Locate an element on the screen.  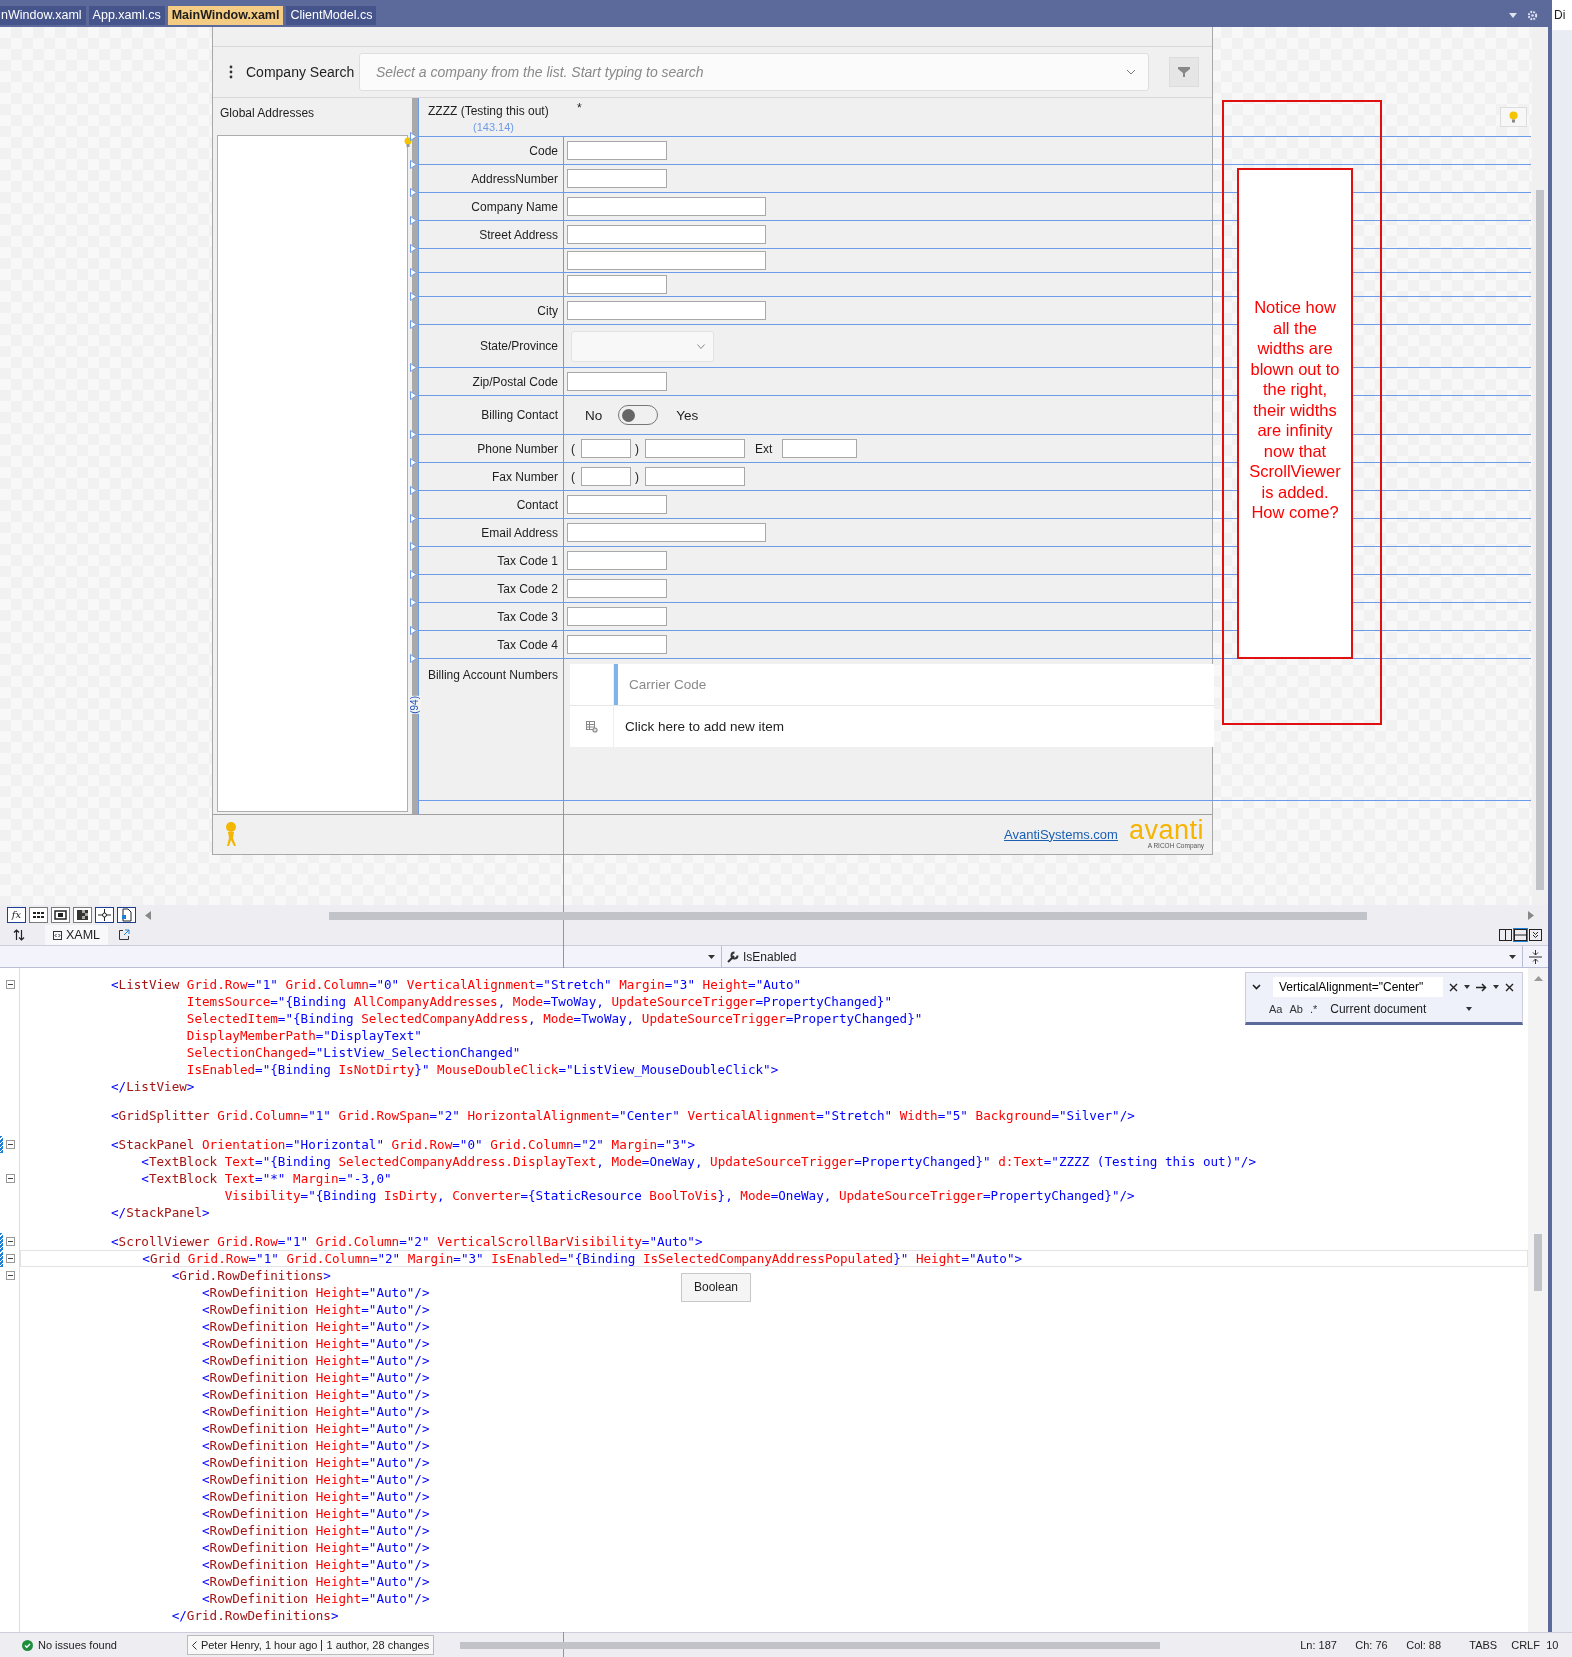
git-blame-box: Peter Henry, 1 hour ago 1 author, 28 changes is located at coordinates (310, 1645).